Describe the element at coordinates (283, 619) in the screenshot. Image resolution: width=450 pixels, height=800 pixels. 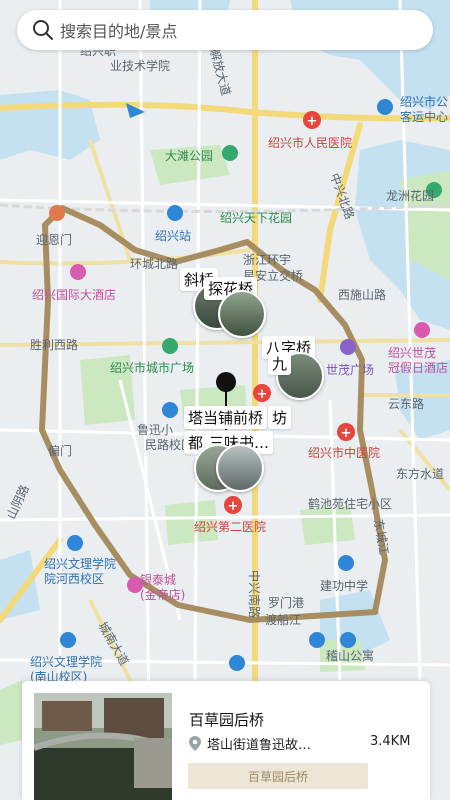
I see `svg-text: 渡船江` at that location.